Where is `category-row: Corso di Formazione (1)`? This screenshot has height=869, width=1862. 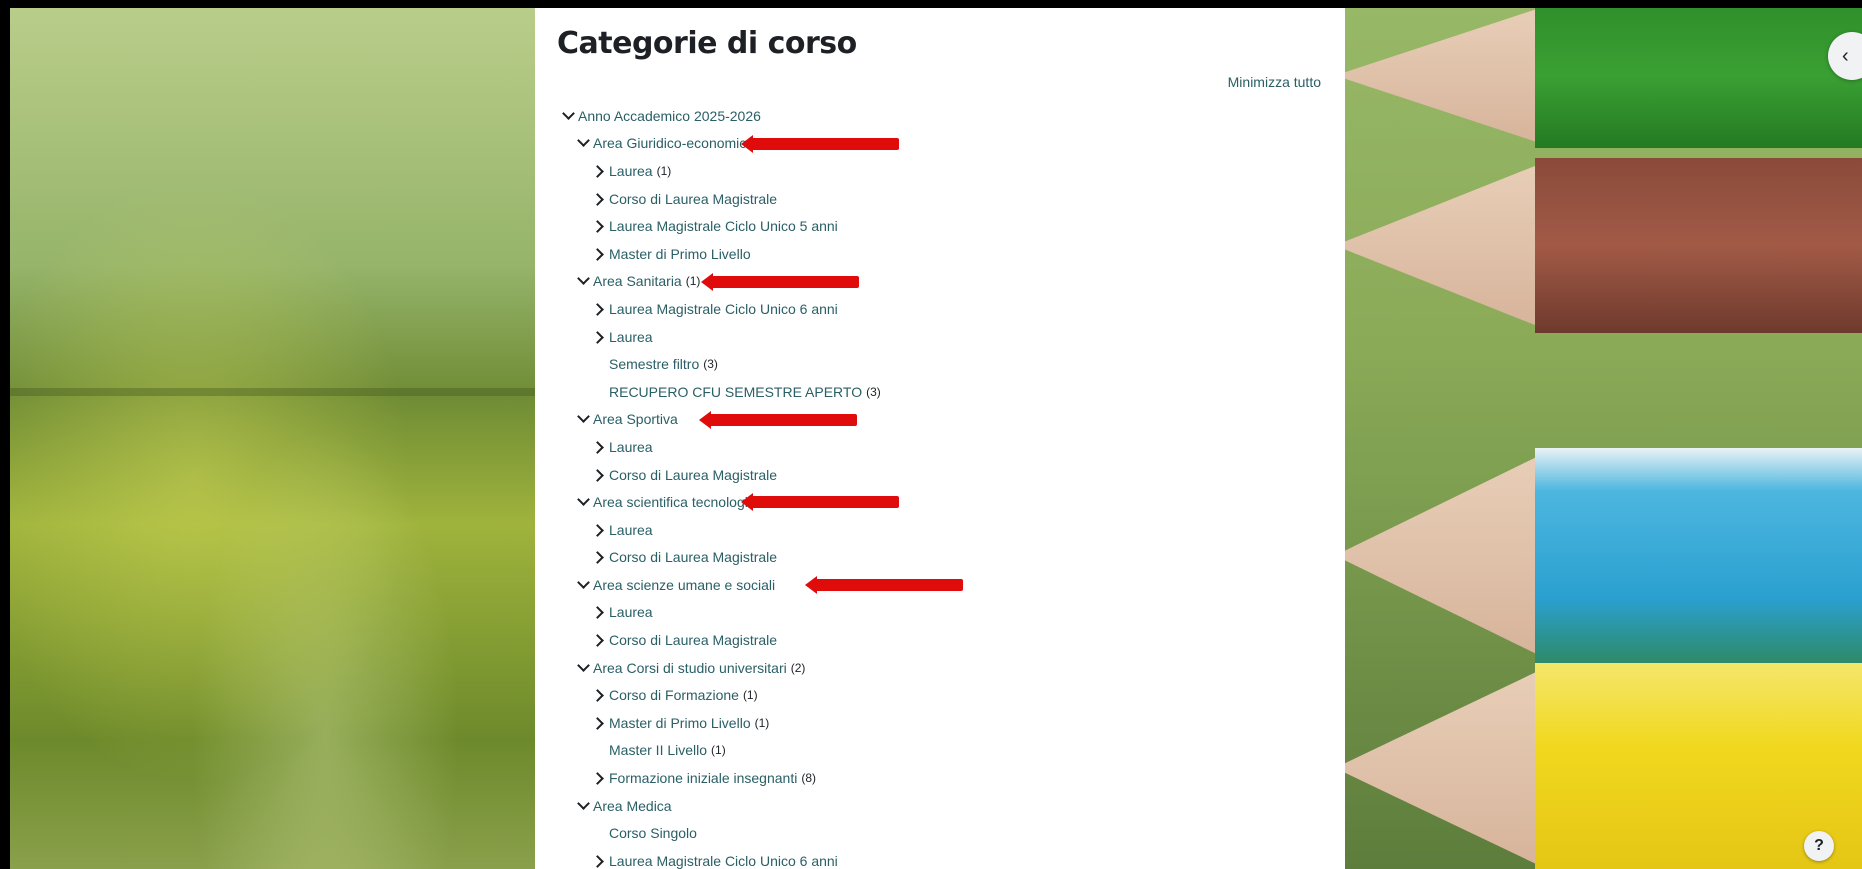 category-row: Corso di Formazione (1) is located at coordinates (911, 695).